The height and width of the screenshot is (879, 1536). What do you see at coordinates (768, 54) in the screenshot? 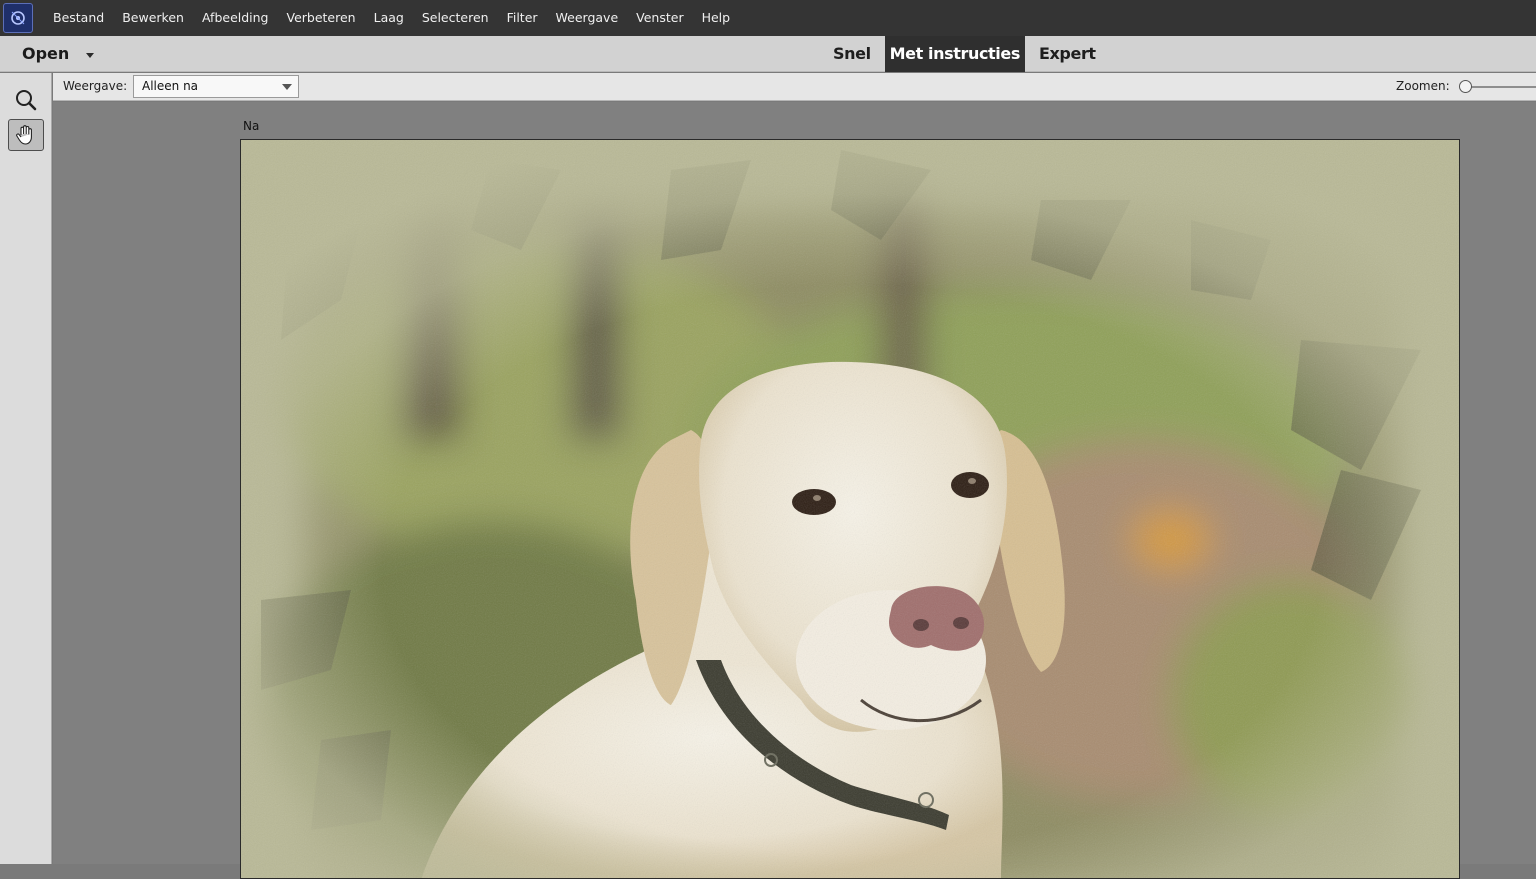
I see `mode-bar: Open Snel Met instructies Expert` at bounding box center [768, 54].